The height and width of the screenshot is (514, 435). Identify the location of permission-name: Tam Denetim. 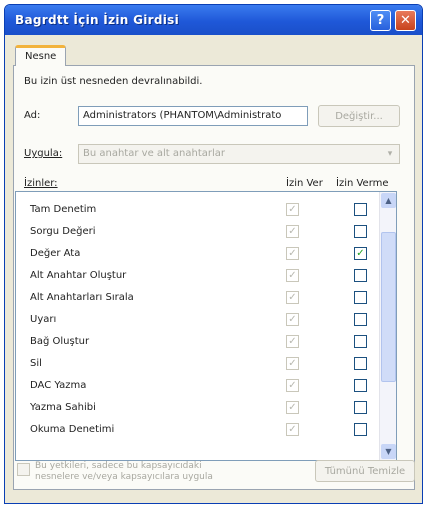
(63, 209).